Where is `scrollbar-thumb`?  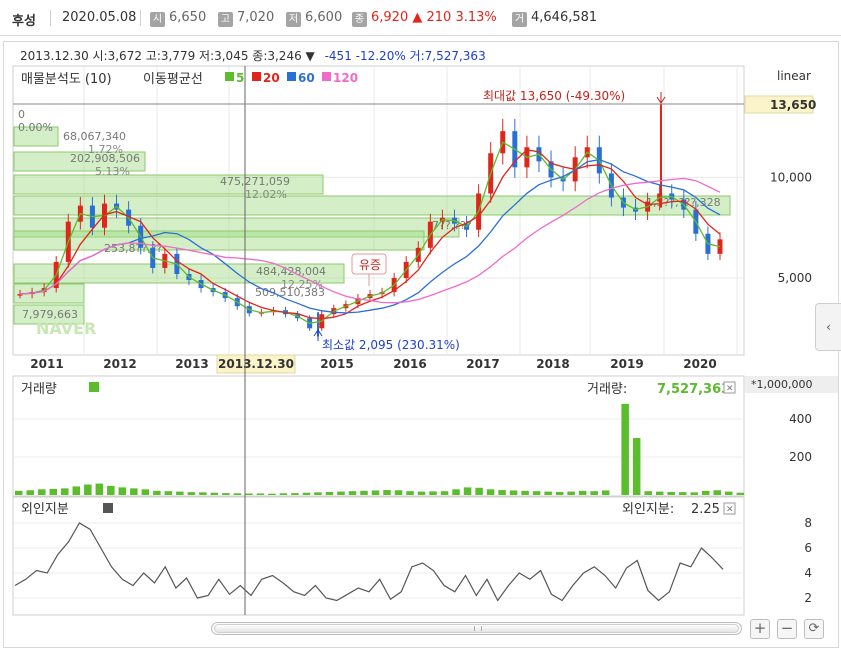 scrollbar-thumb is located at coordinates (476, 628).